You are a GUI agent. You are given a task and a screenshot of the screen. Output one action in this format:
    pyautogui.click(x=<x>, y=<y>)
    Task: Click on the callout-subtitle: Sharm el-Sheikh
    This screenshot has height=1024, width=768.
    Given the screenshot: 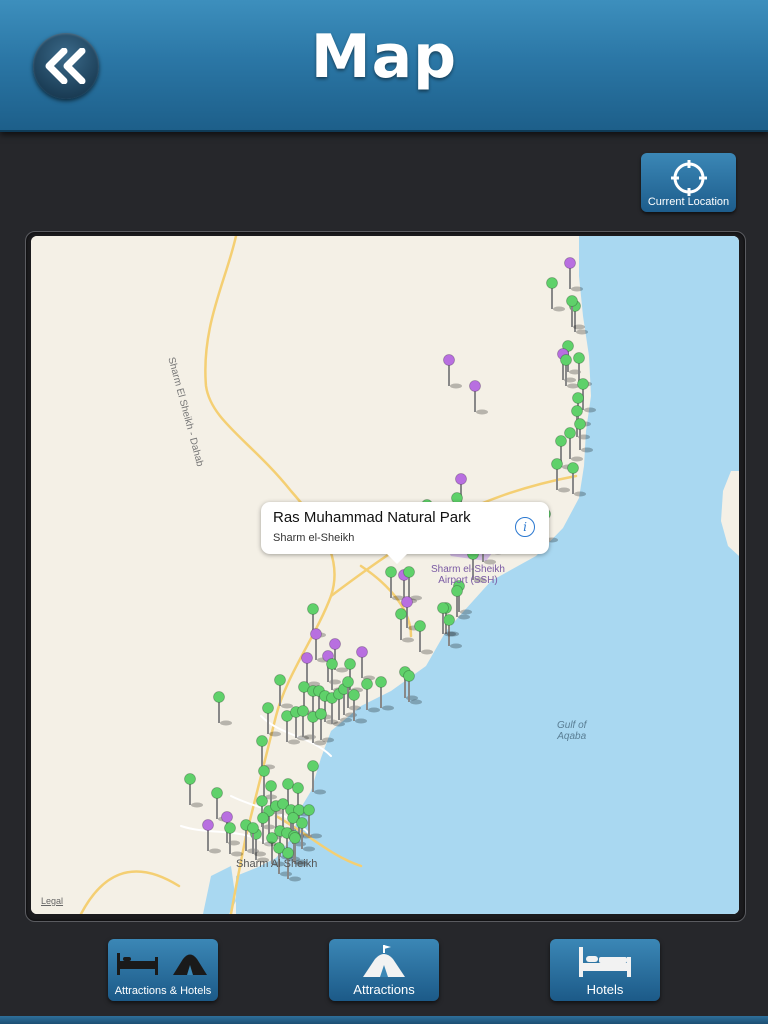 What is the action you would take?
    pyautogui.click(x=314, y=538)
    